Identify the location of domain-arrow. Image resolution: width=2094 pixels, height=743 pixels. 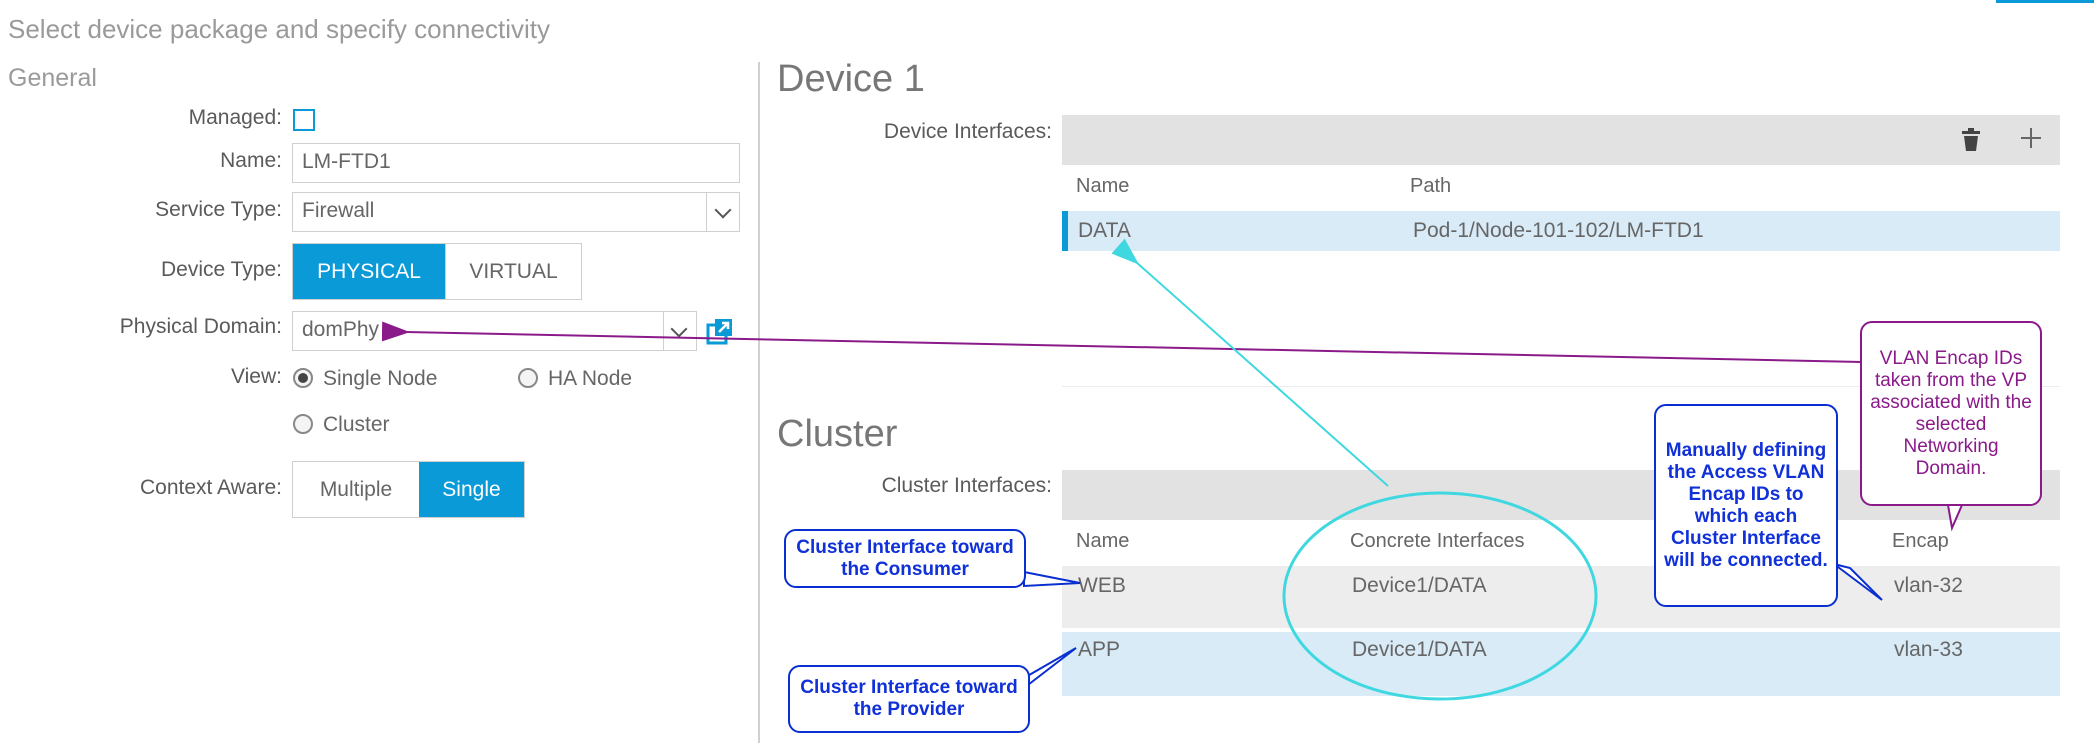
(1122, 342).